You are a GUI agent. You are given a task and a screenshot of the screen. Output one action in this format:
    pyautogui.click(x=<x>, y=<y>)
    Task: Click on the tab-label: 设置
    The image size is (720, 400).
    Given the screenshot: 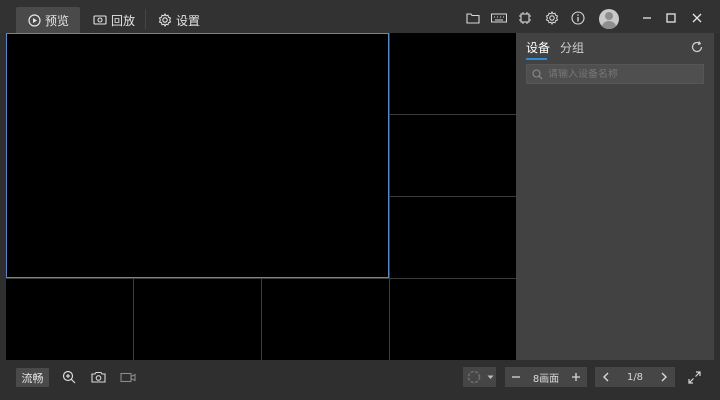 What is the action you would take?
    pyautogui.click(x=188, y=20)
    